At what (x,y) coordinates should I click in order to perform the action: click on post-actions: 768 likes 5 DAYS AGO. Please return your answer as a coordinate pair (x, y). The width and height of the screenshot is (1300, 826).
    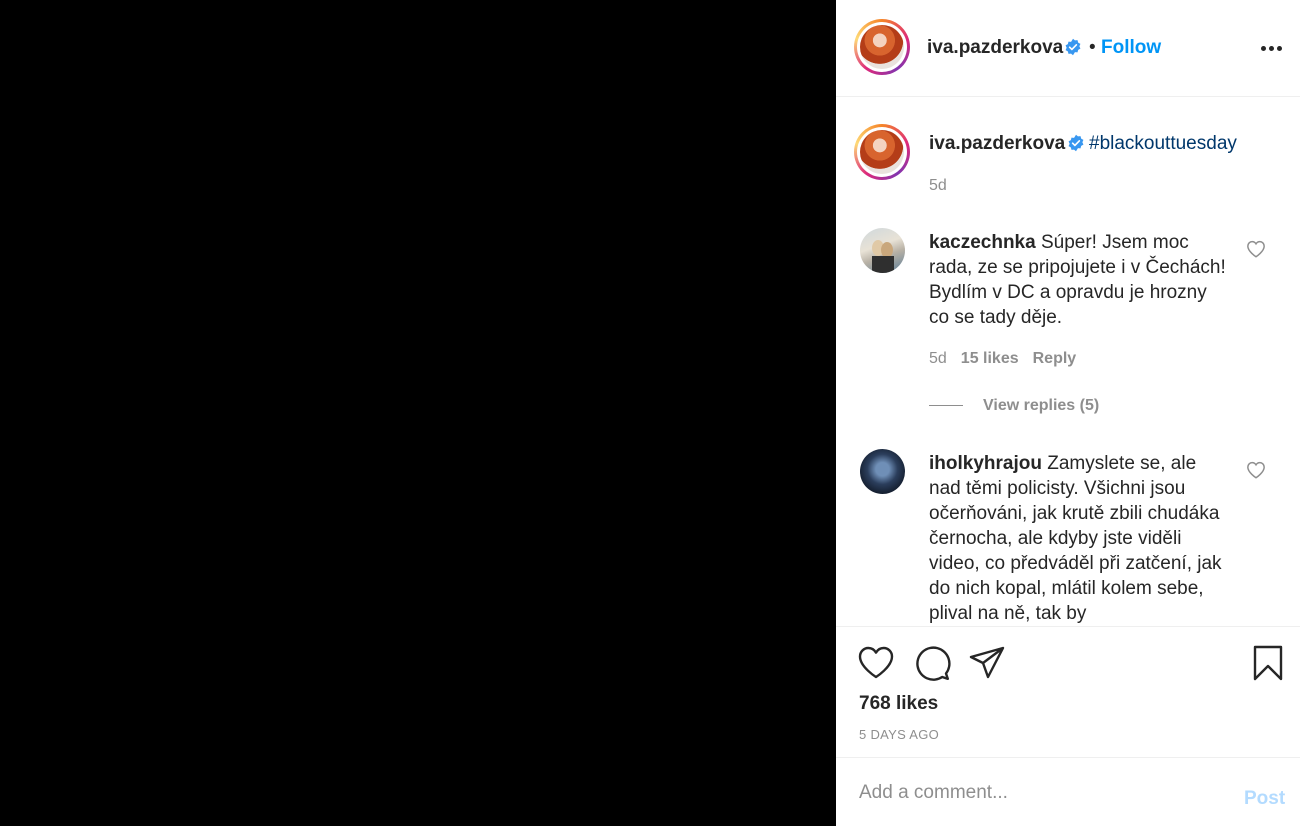
    Looking at the image, I should click on (1068, 692).